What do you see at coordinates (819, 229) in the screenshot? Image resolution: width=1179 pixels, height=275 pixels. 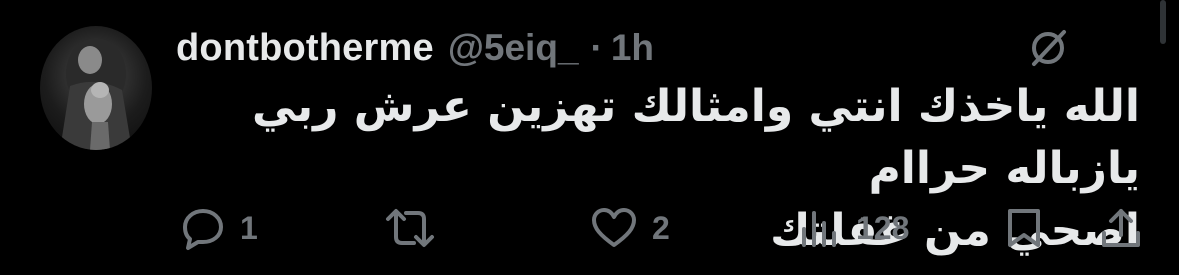 I see `views-icon` at bounding box center [819, 229].